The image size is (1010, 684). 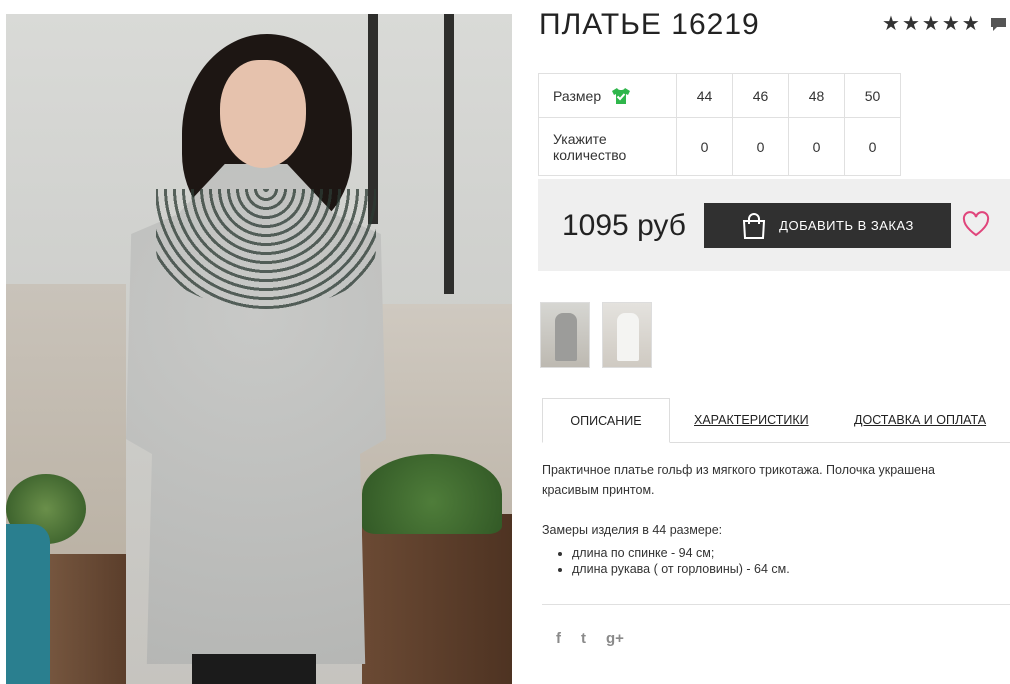 I want to click on divider, so click(x=776, y=604).